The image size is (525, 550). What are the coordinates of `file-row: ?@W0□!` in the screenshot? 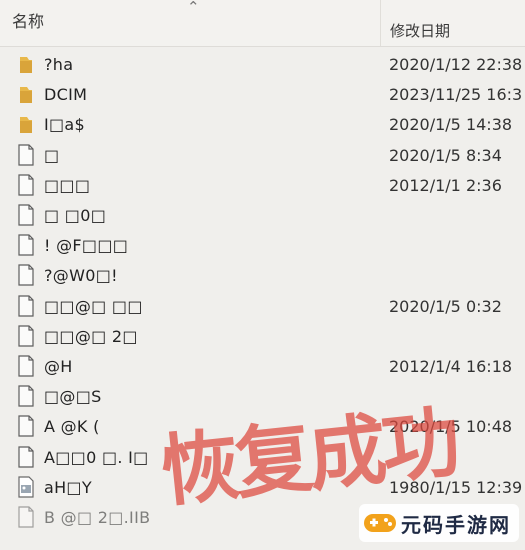 It's located at (262, 276).